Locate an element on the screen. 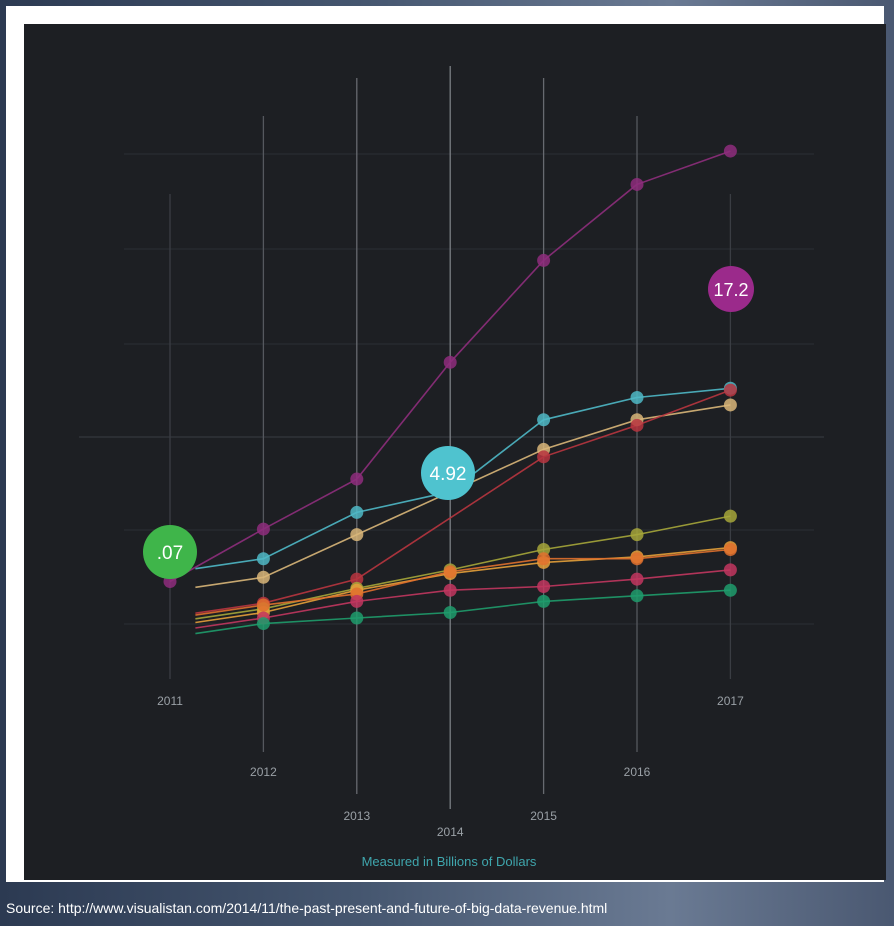  data-point-s7-2014 is located at coordinates (450, 590).